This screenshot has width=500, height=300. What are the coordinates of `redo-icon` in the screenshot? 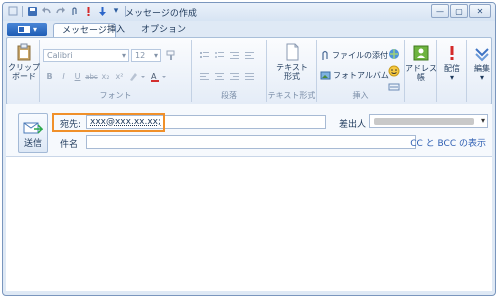 It's located at (60, 11).